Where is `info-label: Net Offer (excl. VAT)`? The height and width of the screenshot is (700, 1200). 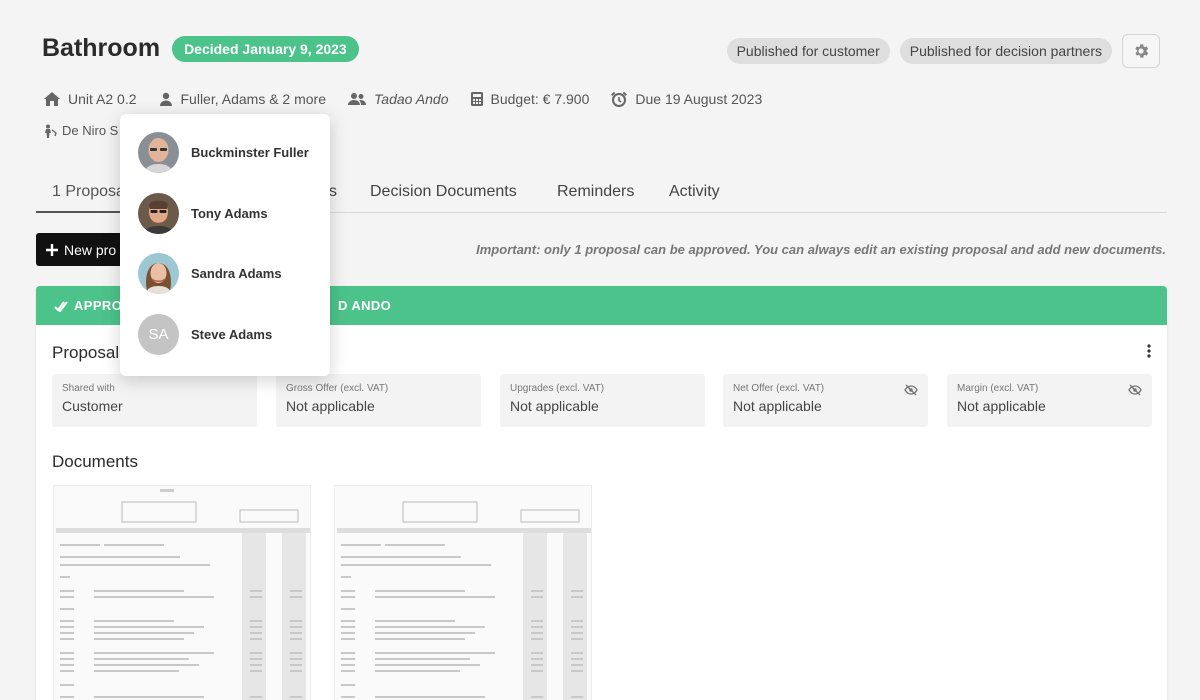
info-label: Net Offer (excl. VAT) is located at coordinates (779, 388).